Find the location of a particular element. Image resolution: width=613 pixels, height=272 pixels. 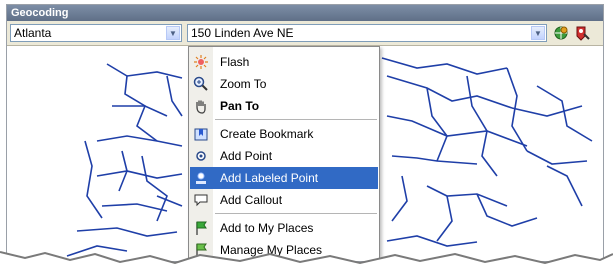

menu-item-add-callout: Add Callout is located at coordinates (284, 200).